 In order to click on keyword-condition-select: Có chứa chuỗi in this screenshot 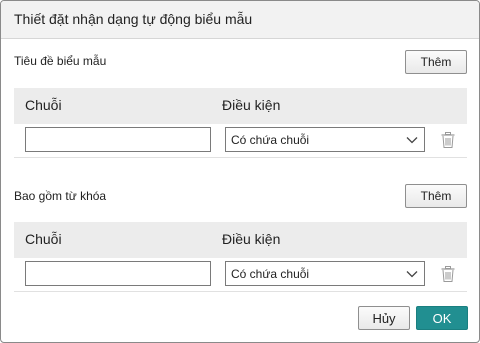, I will do `click(325, 273)`.